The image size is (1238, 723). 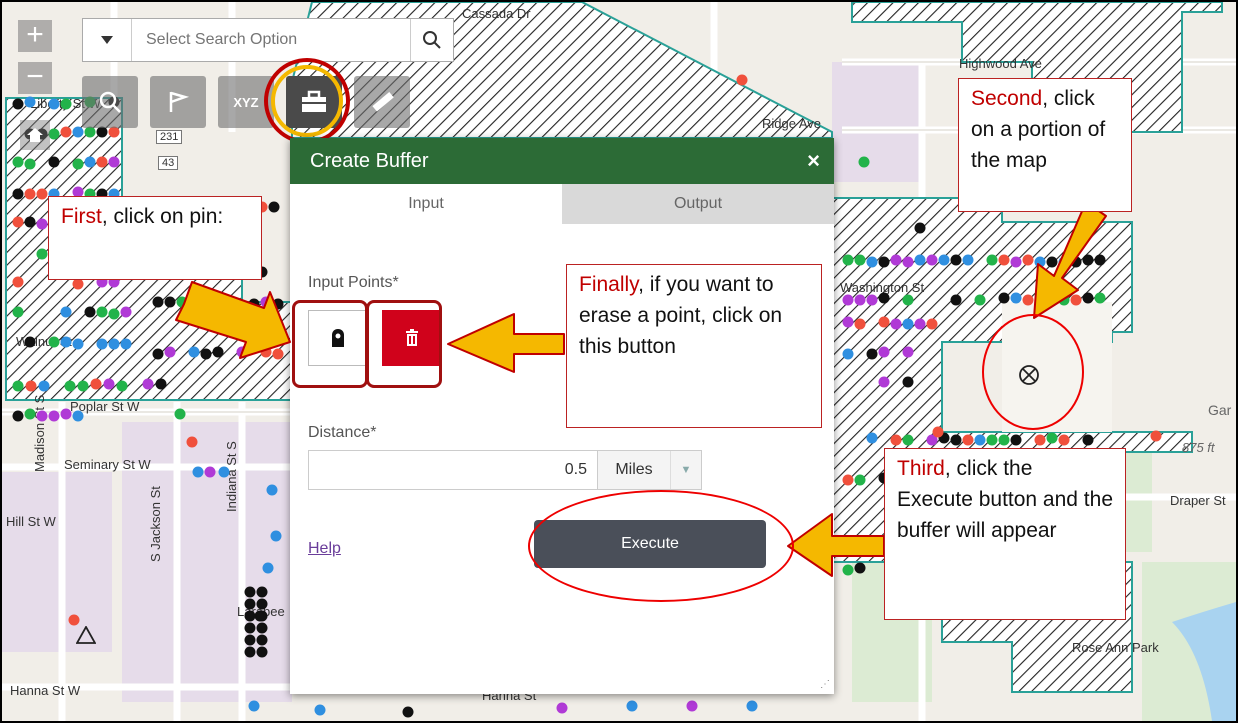 What do you see at coordinates (81, 216) in the screenshot?
I see `callout-first-emphasis: First` at bounding box center [81, 216].